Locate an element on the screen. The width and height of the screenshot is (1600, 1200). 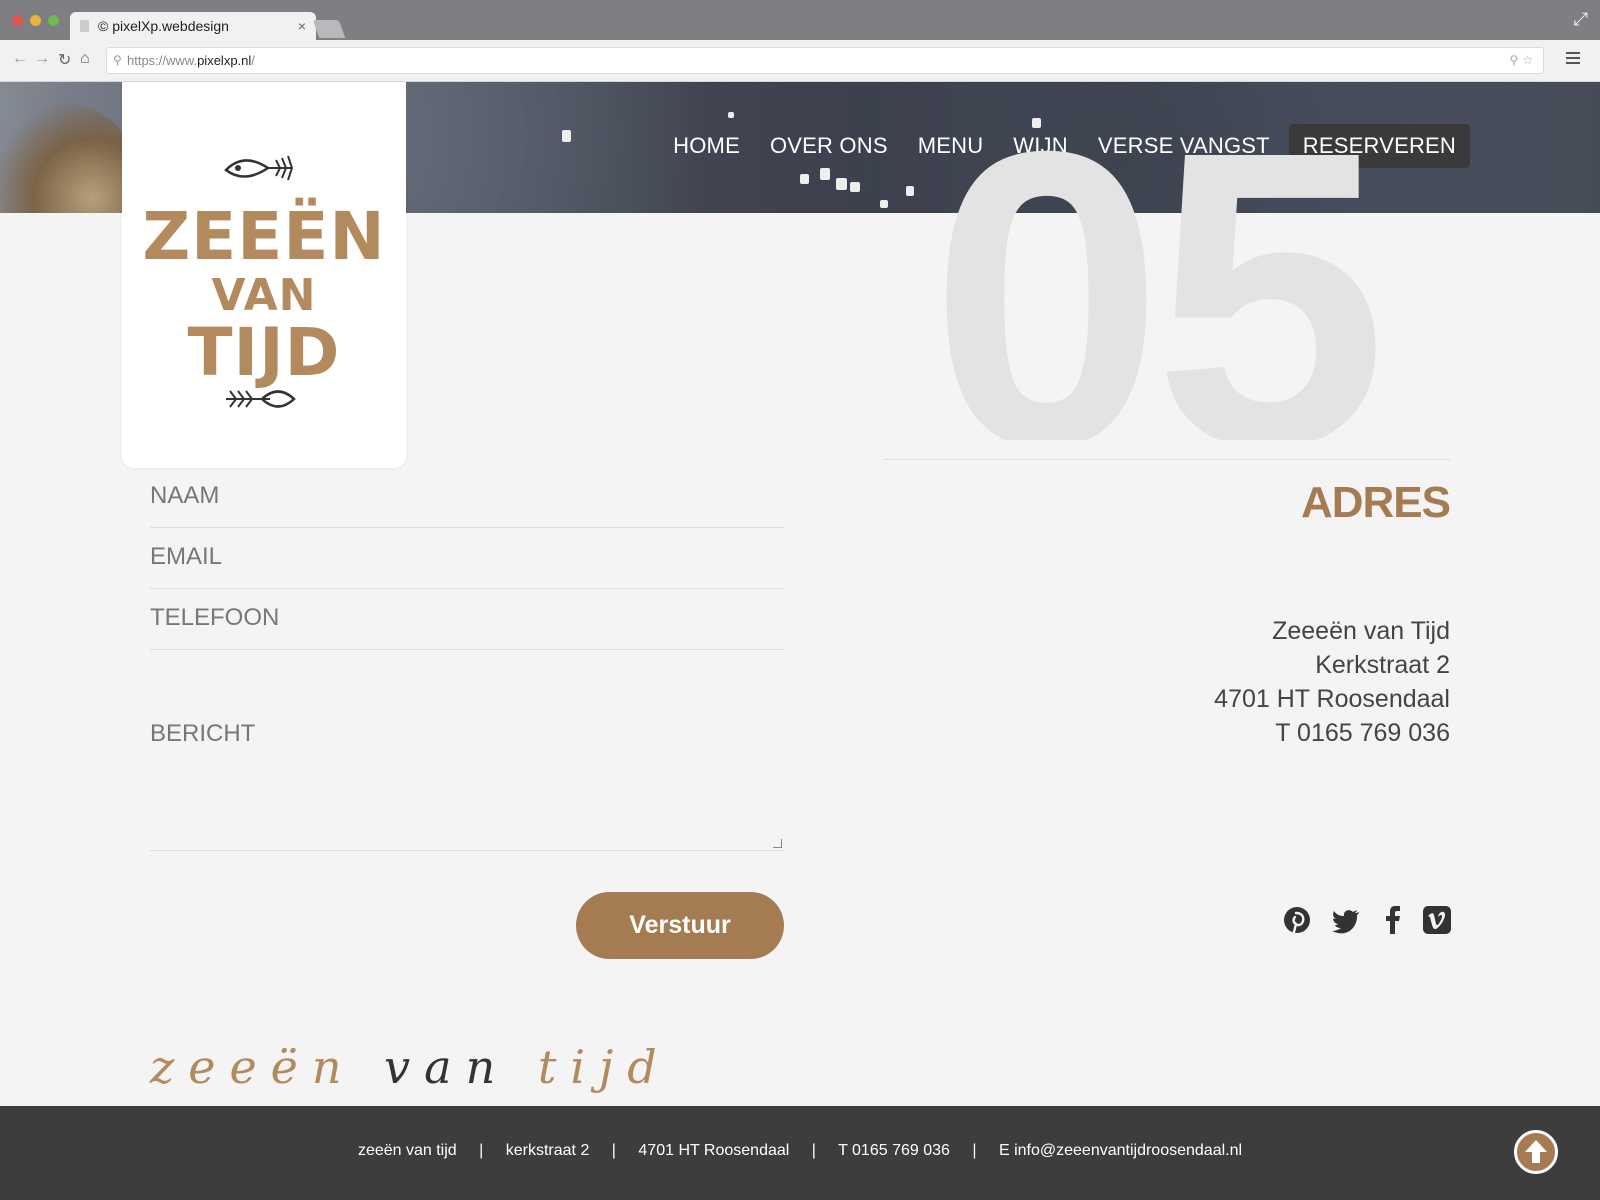
reload-icon: ↻ is located at coordinates (64, 60).